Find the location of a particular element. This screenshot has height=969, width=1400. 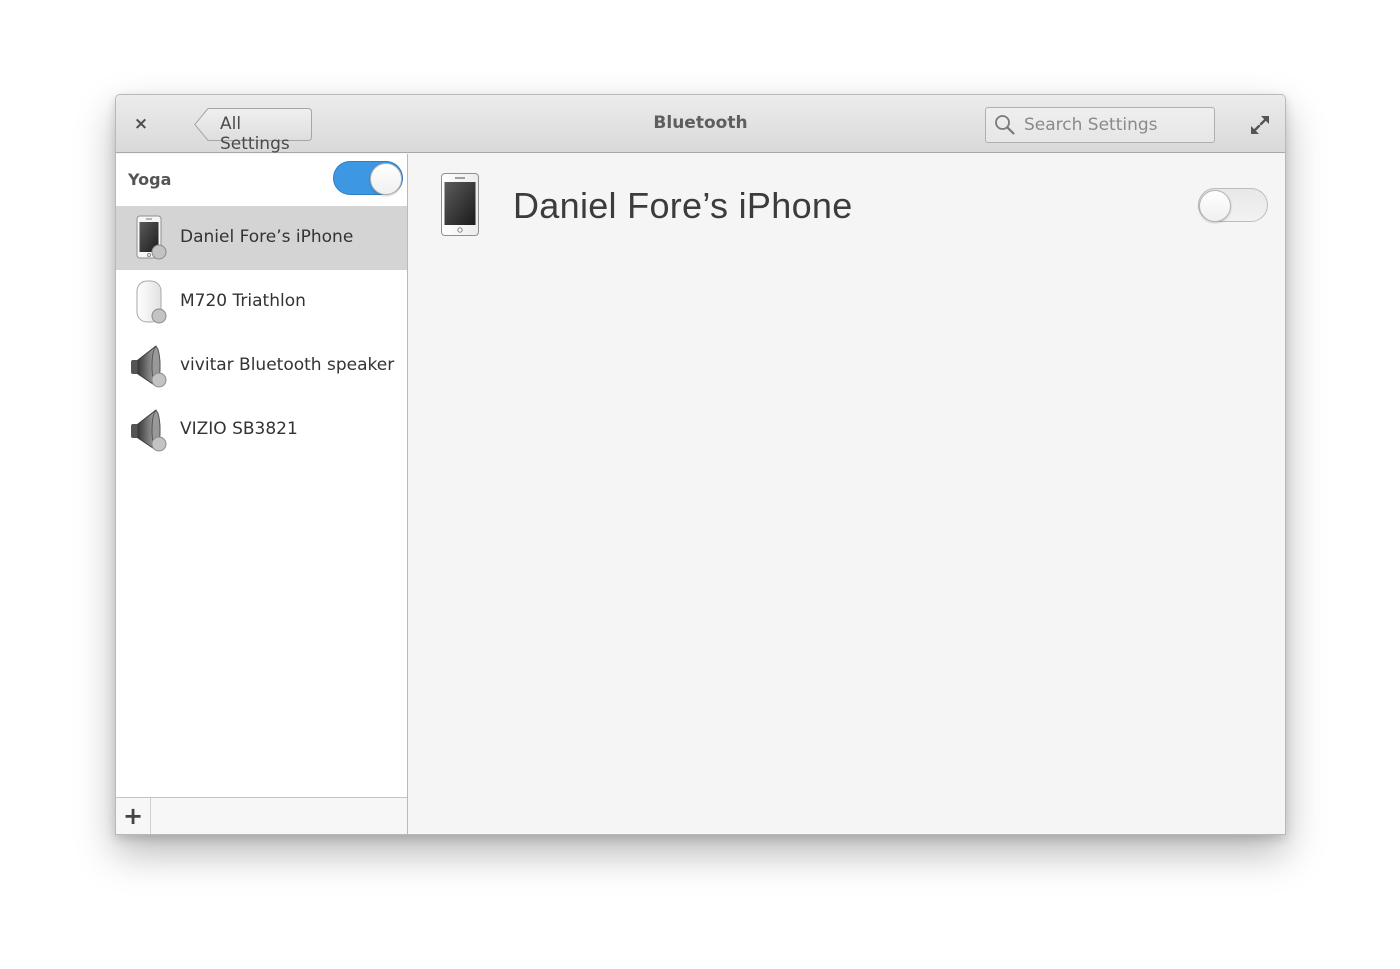

device-connect-switch is located at coordinates (1233, 205).